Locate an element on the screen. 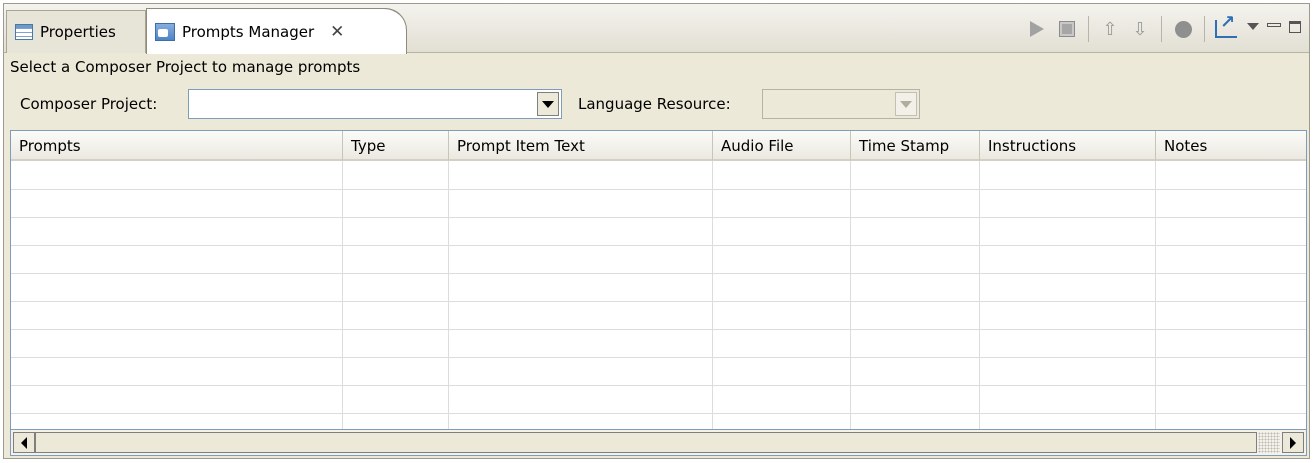  move-up-button: ⇧ is located at coordinates (1110, 29).